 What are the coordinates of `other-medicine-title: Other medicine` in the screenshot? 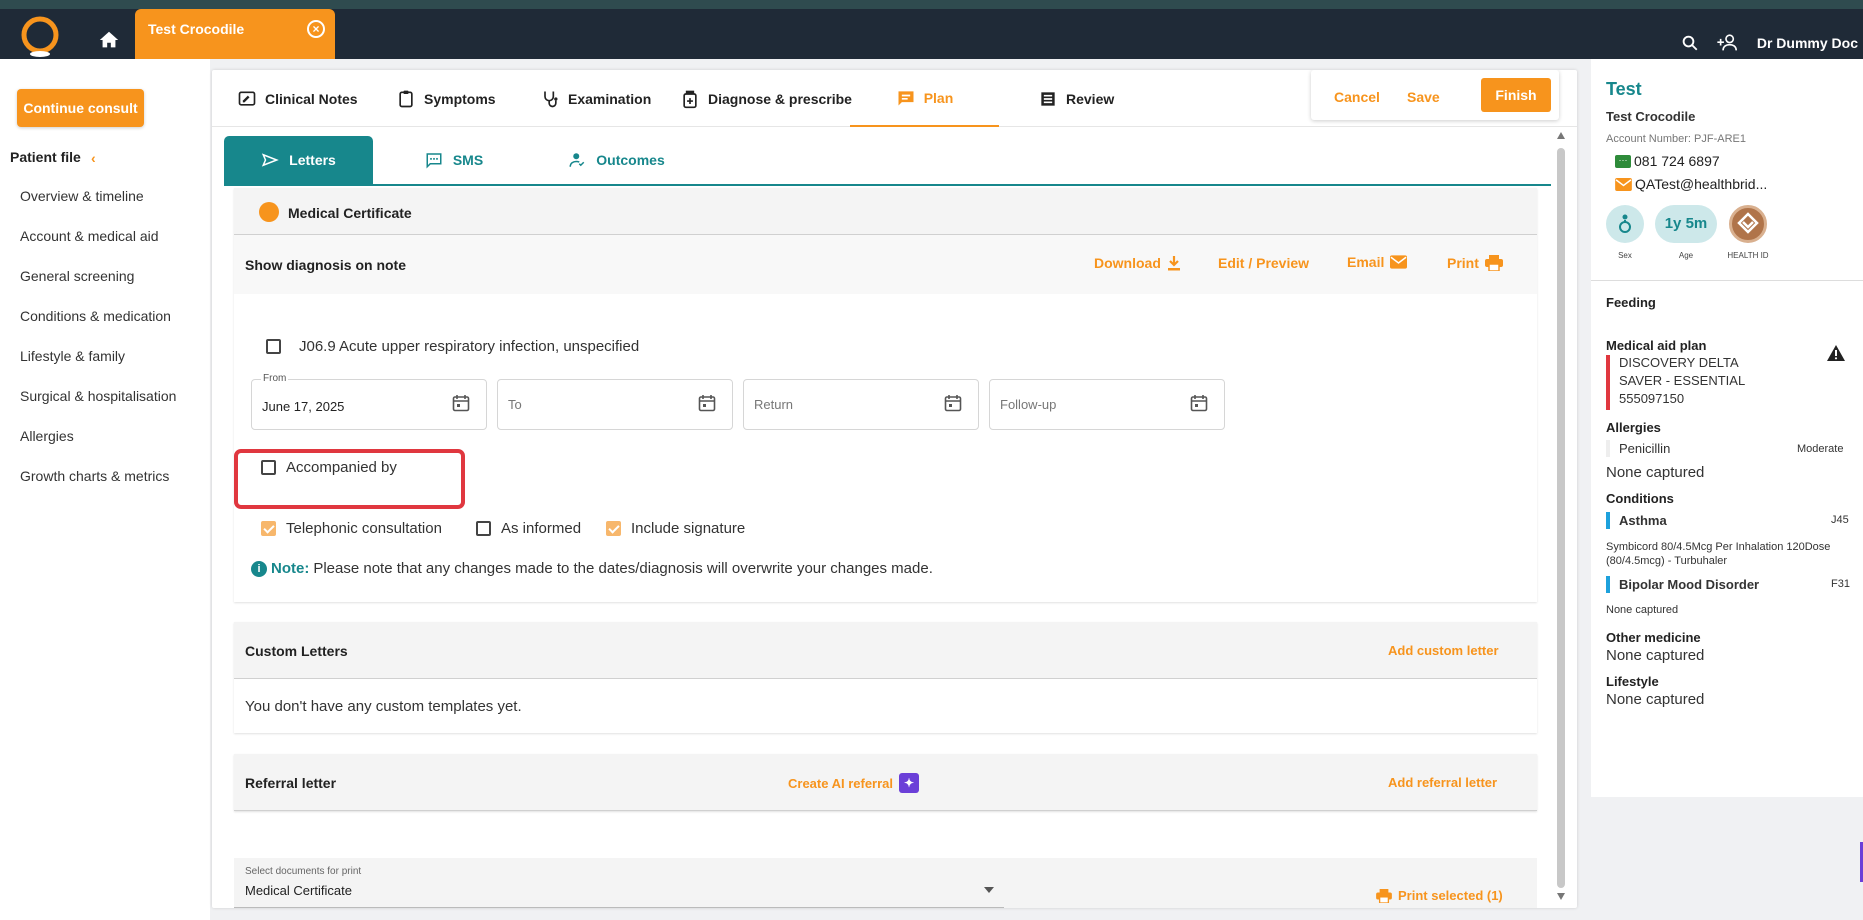 It's located at (1653, 637).